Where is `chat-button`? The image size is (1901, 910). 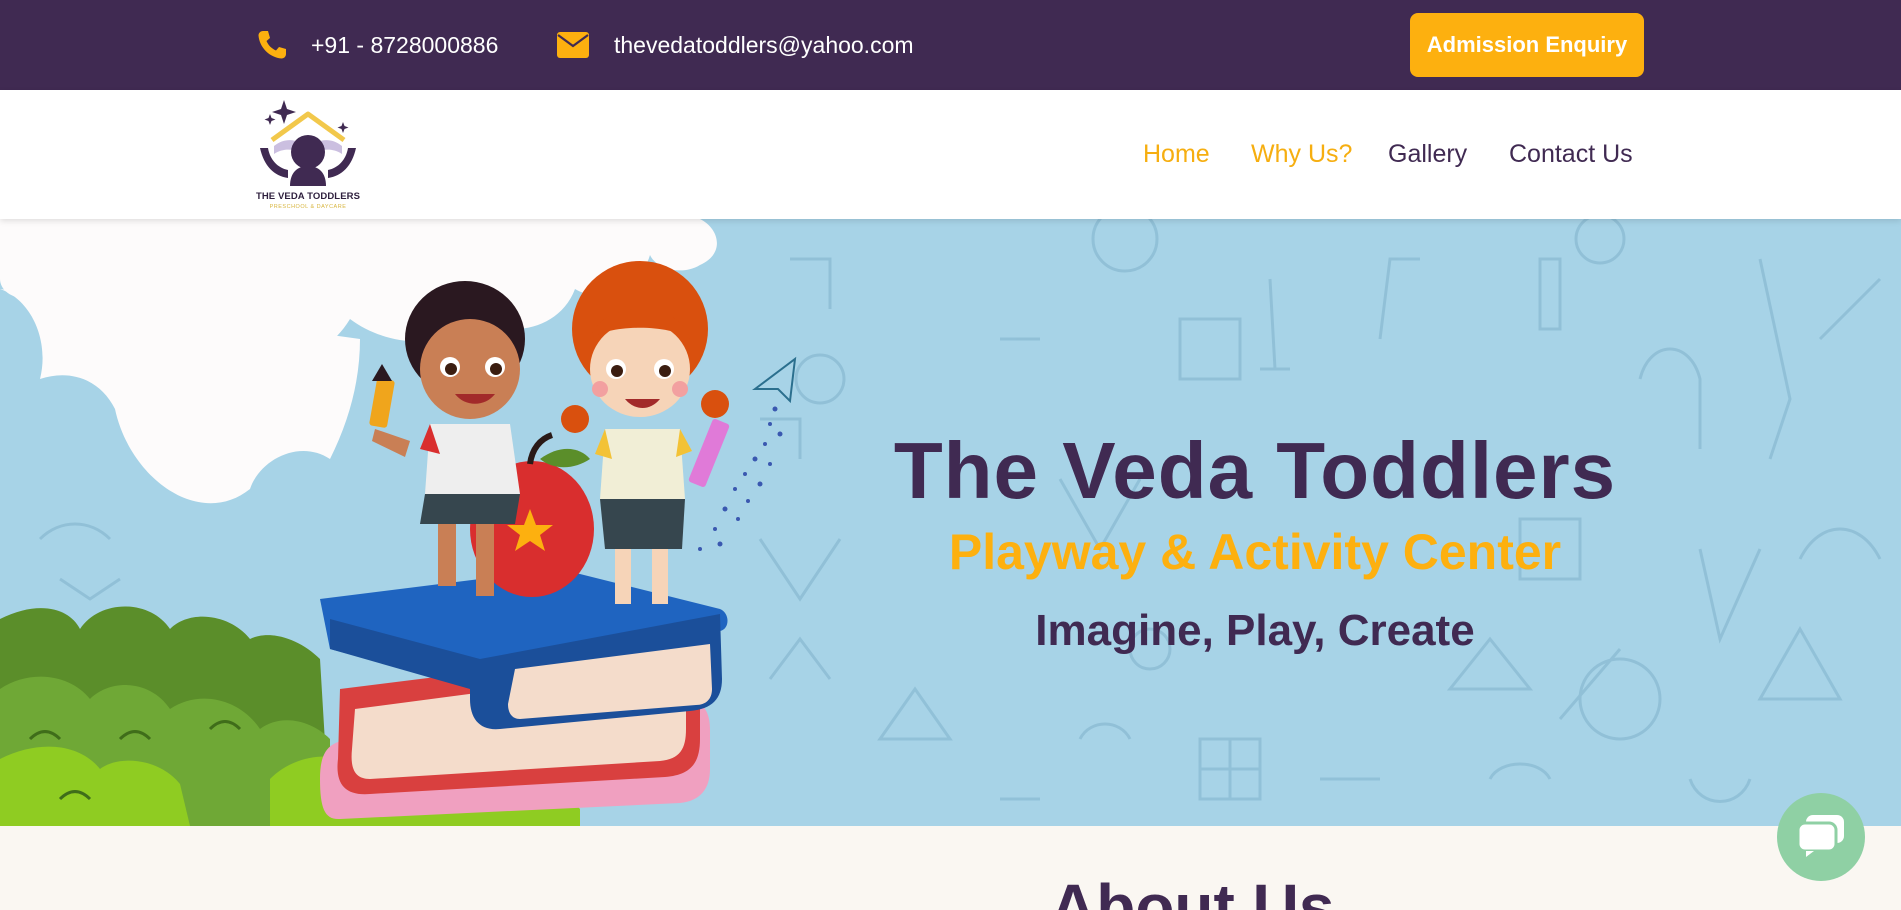
chat-button is located at coordinates (1821, 837).